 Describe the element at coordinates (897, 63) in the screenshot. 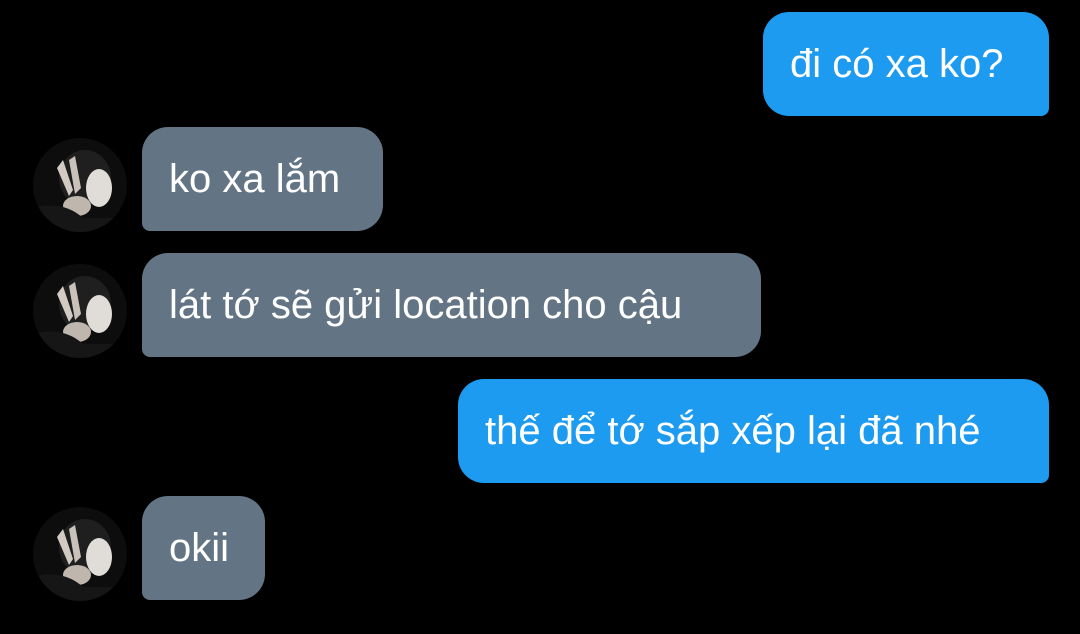

I see `message-text: đi có xa ko?` at that location.